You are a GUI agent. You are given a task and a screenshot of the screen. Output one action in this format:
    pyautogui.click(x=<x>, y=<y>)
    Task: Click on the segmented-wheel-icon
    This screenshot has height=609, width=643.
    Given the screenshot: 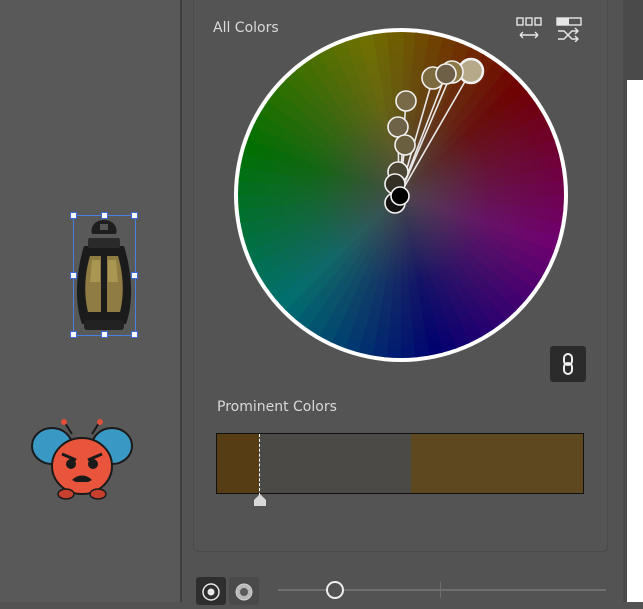 What is the action you would take?
    pyautogui.click(x=244, y=592)
    